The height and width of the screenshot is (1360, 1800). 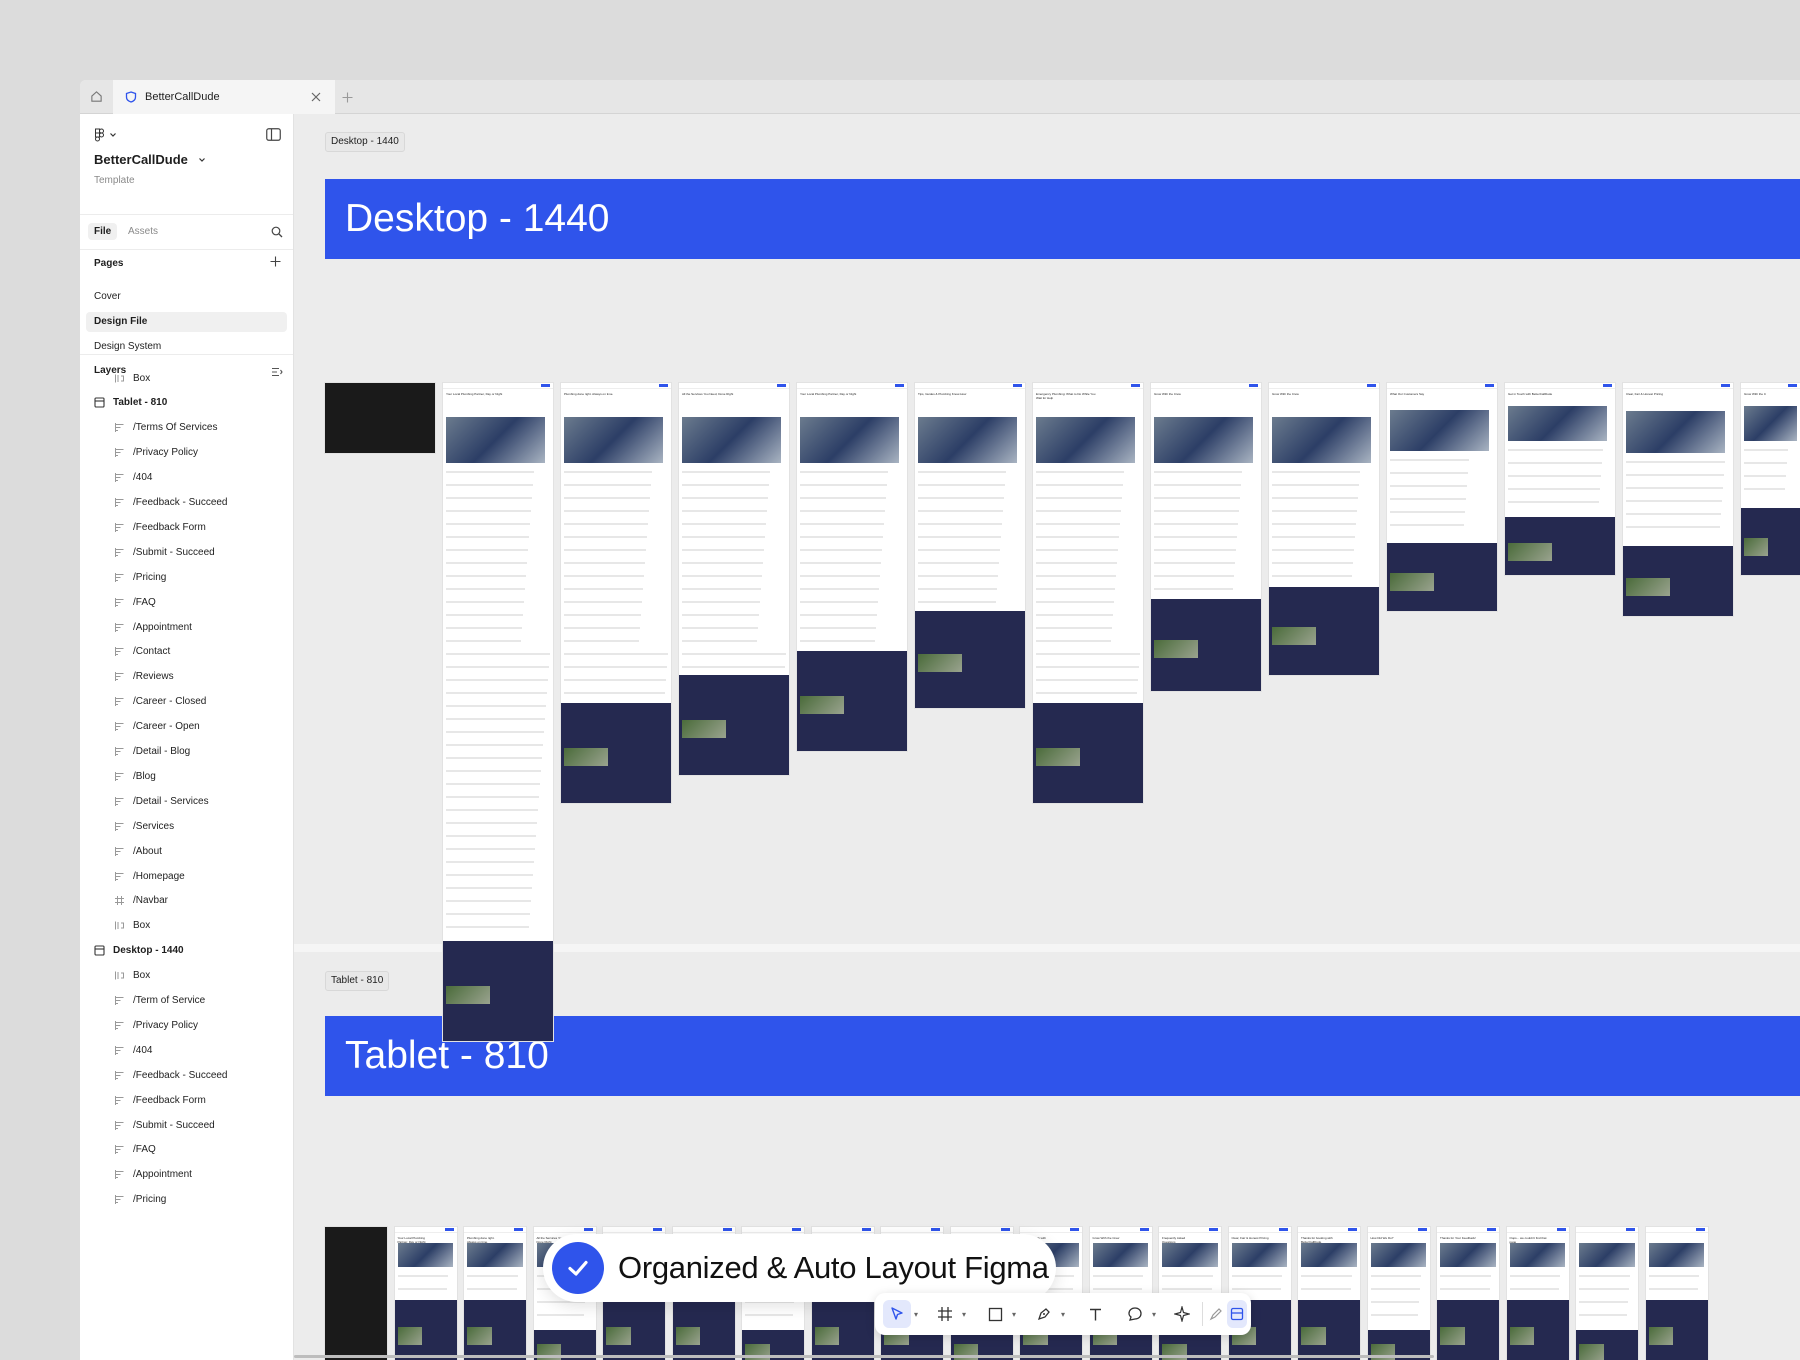 I want to click on shape-tool-button, so click(x=995, y=1314).